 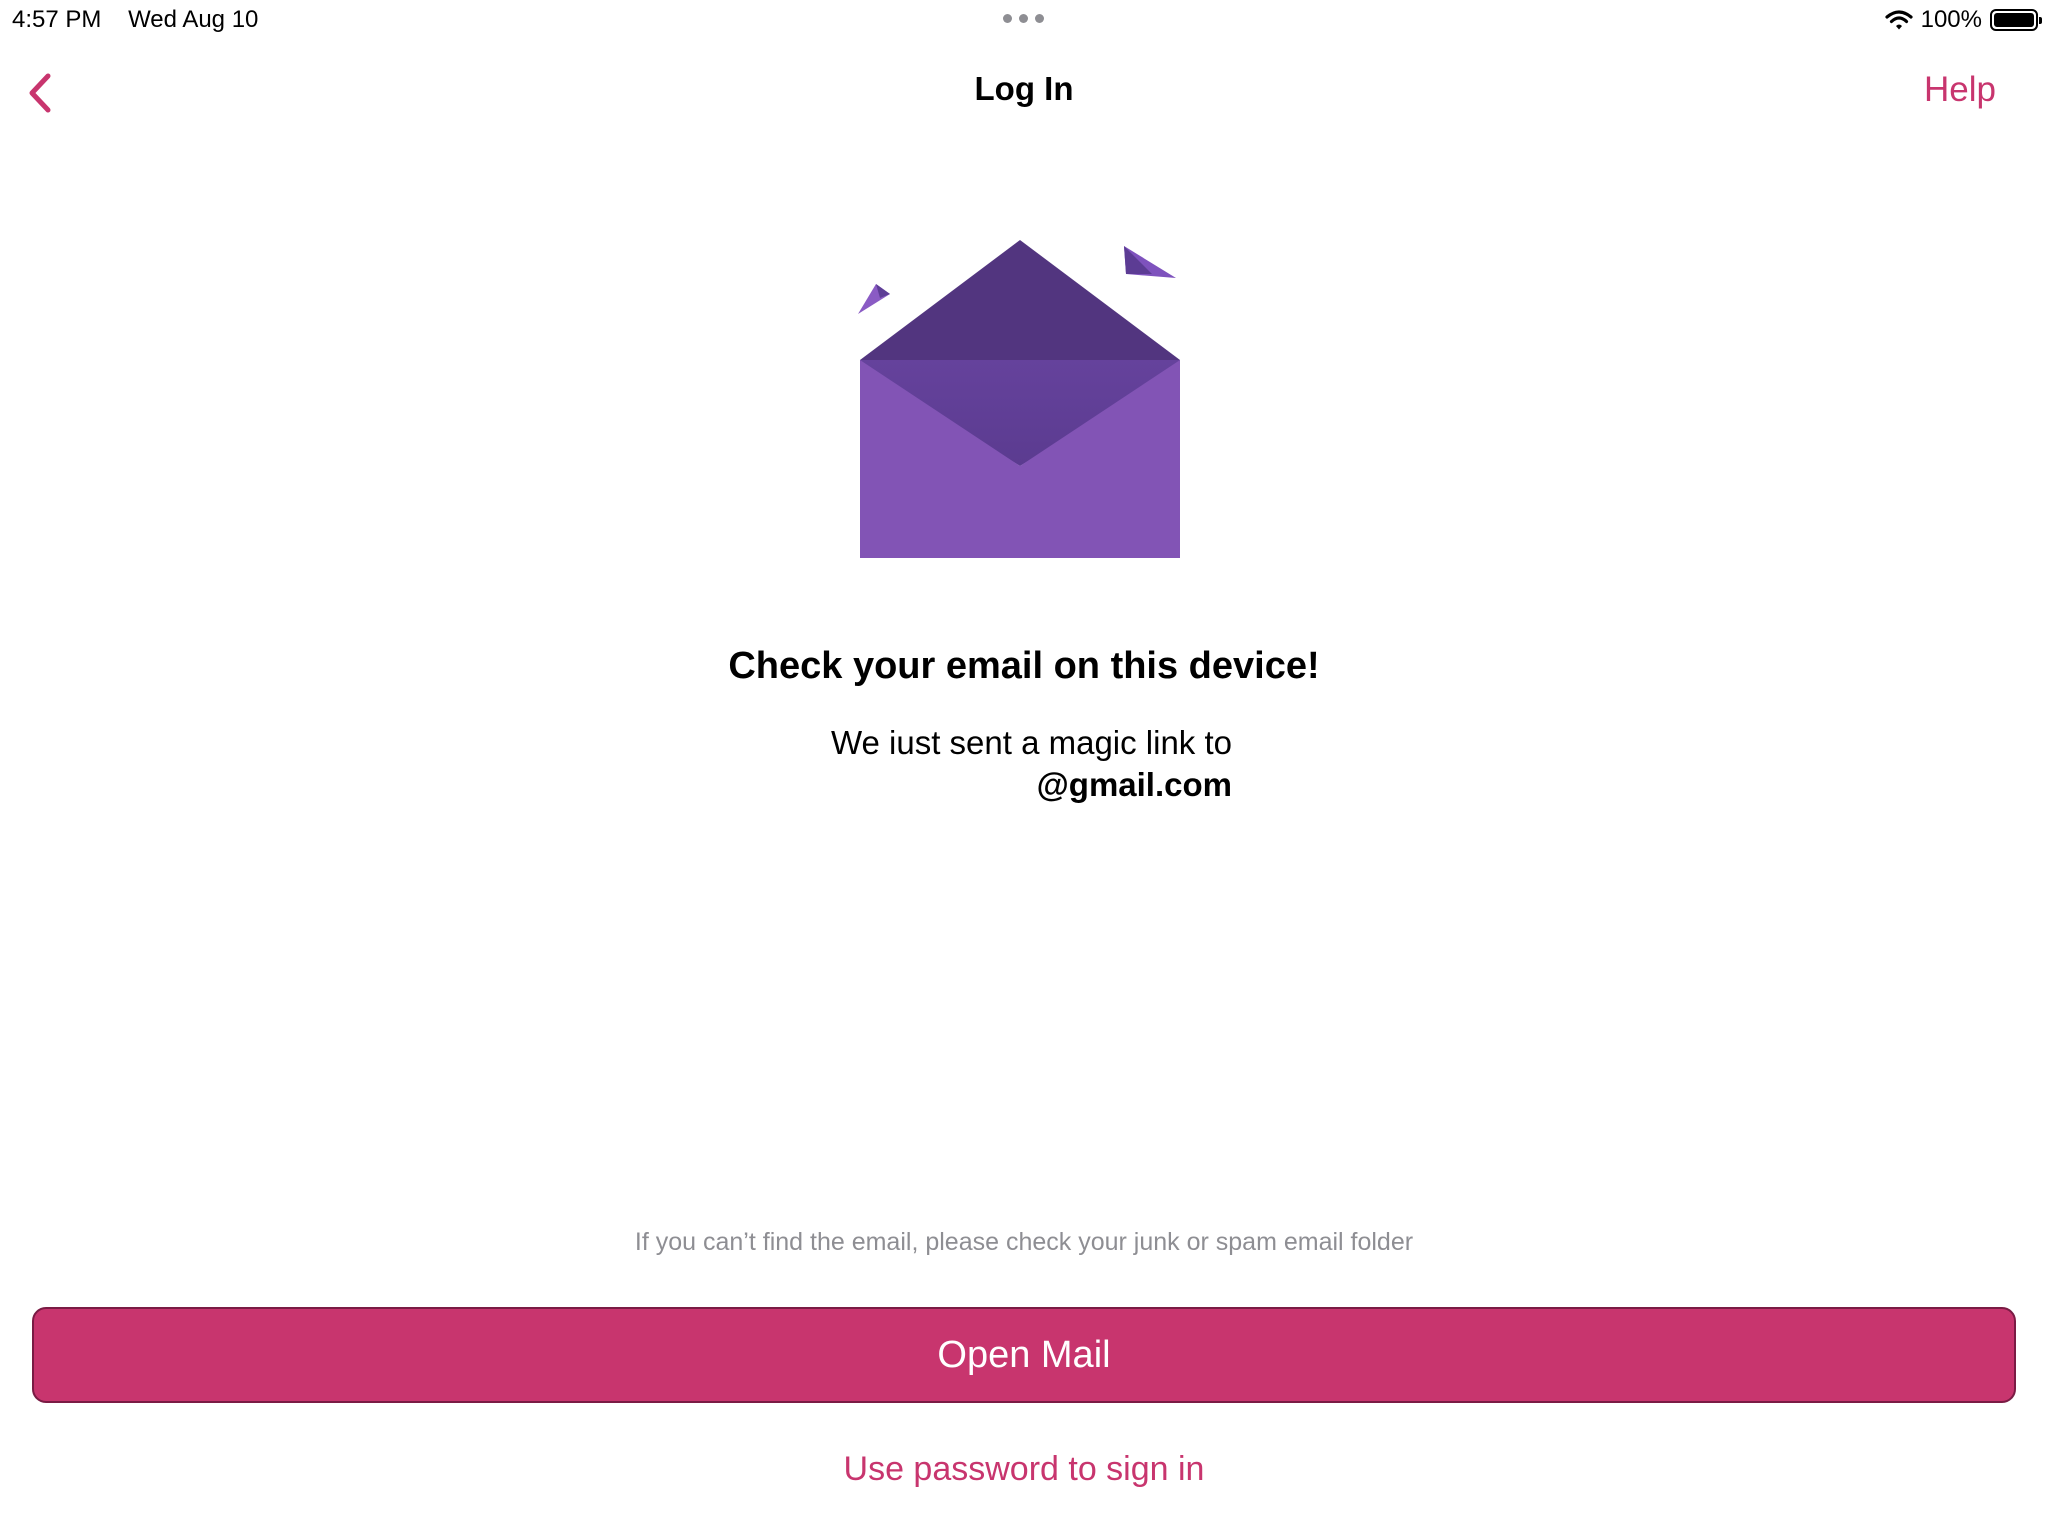 I want to click on status-bar-right: 100%, so click(x=1963, y=20).